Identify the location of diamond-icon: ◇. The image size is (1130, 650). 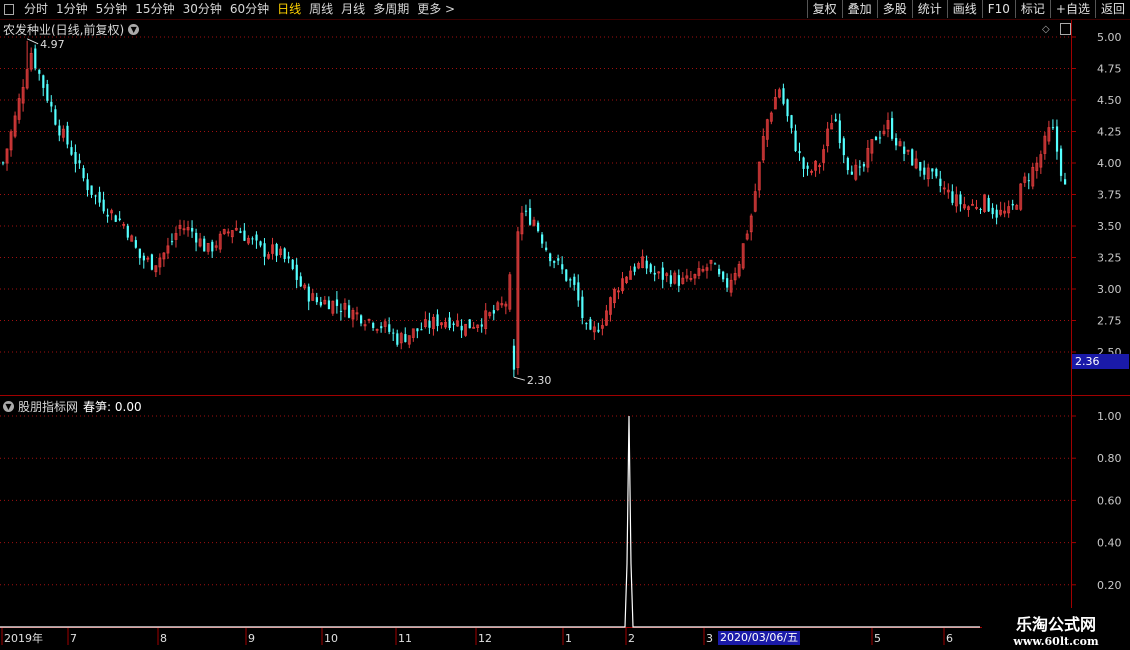
(1046, 29).